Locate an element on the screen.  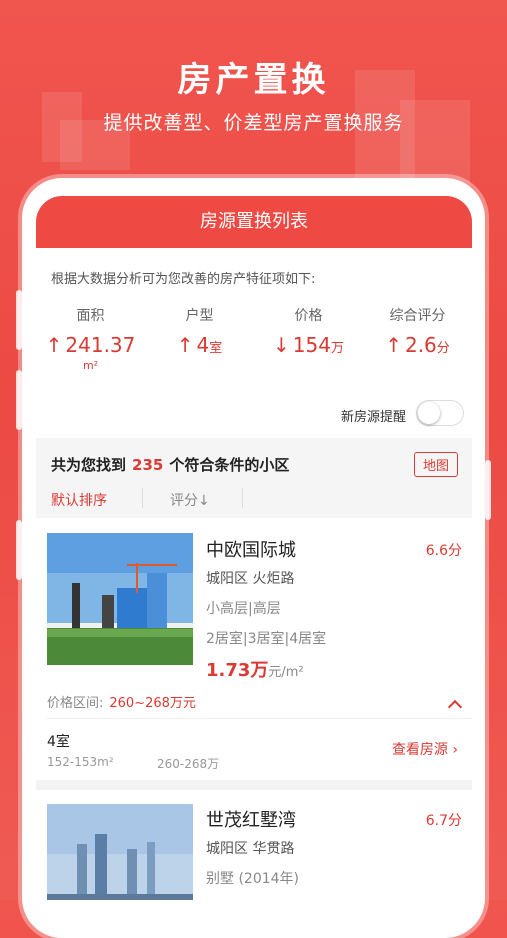
listing-name: 中欧国际城 is located at coordinates (251, 549).